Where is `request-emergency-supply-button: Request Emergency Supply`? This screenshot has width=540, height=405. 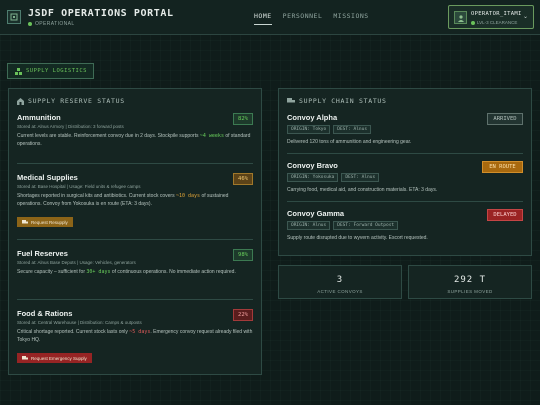 request-emergency-supply-button: Request Emergency Supply is located at coordinates (54, 358).